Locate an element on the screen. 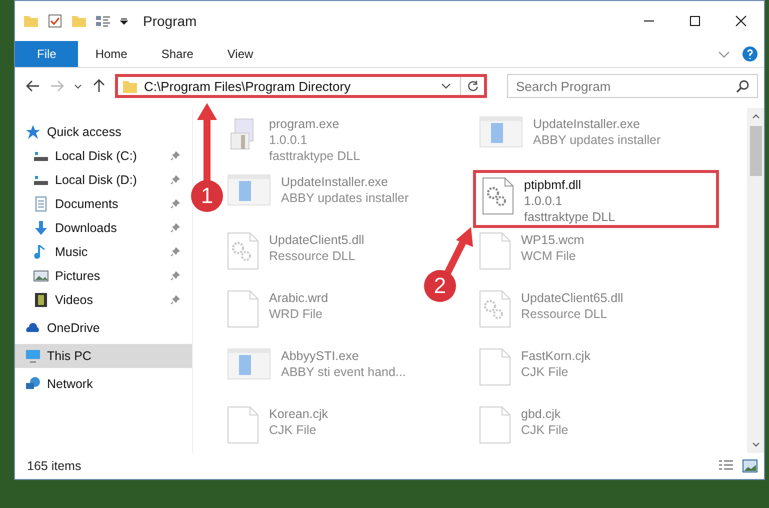  sidebar-item: Local Disk (D:) is located at coordinates (103, 180).